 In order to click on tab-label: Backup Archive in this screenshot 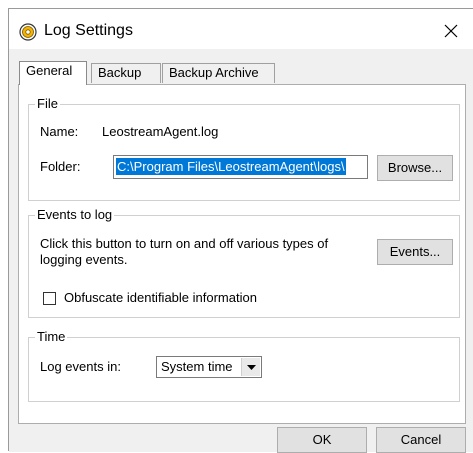, I will do `click(214, 72)`.